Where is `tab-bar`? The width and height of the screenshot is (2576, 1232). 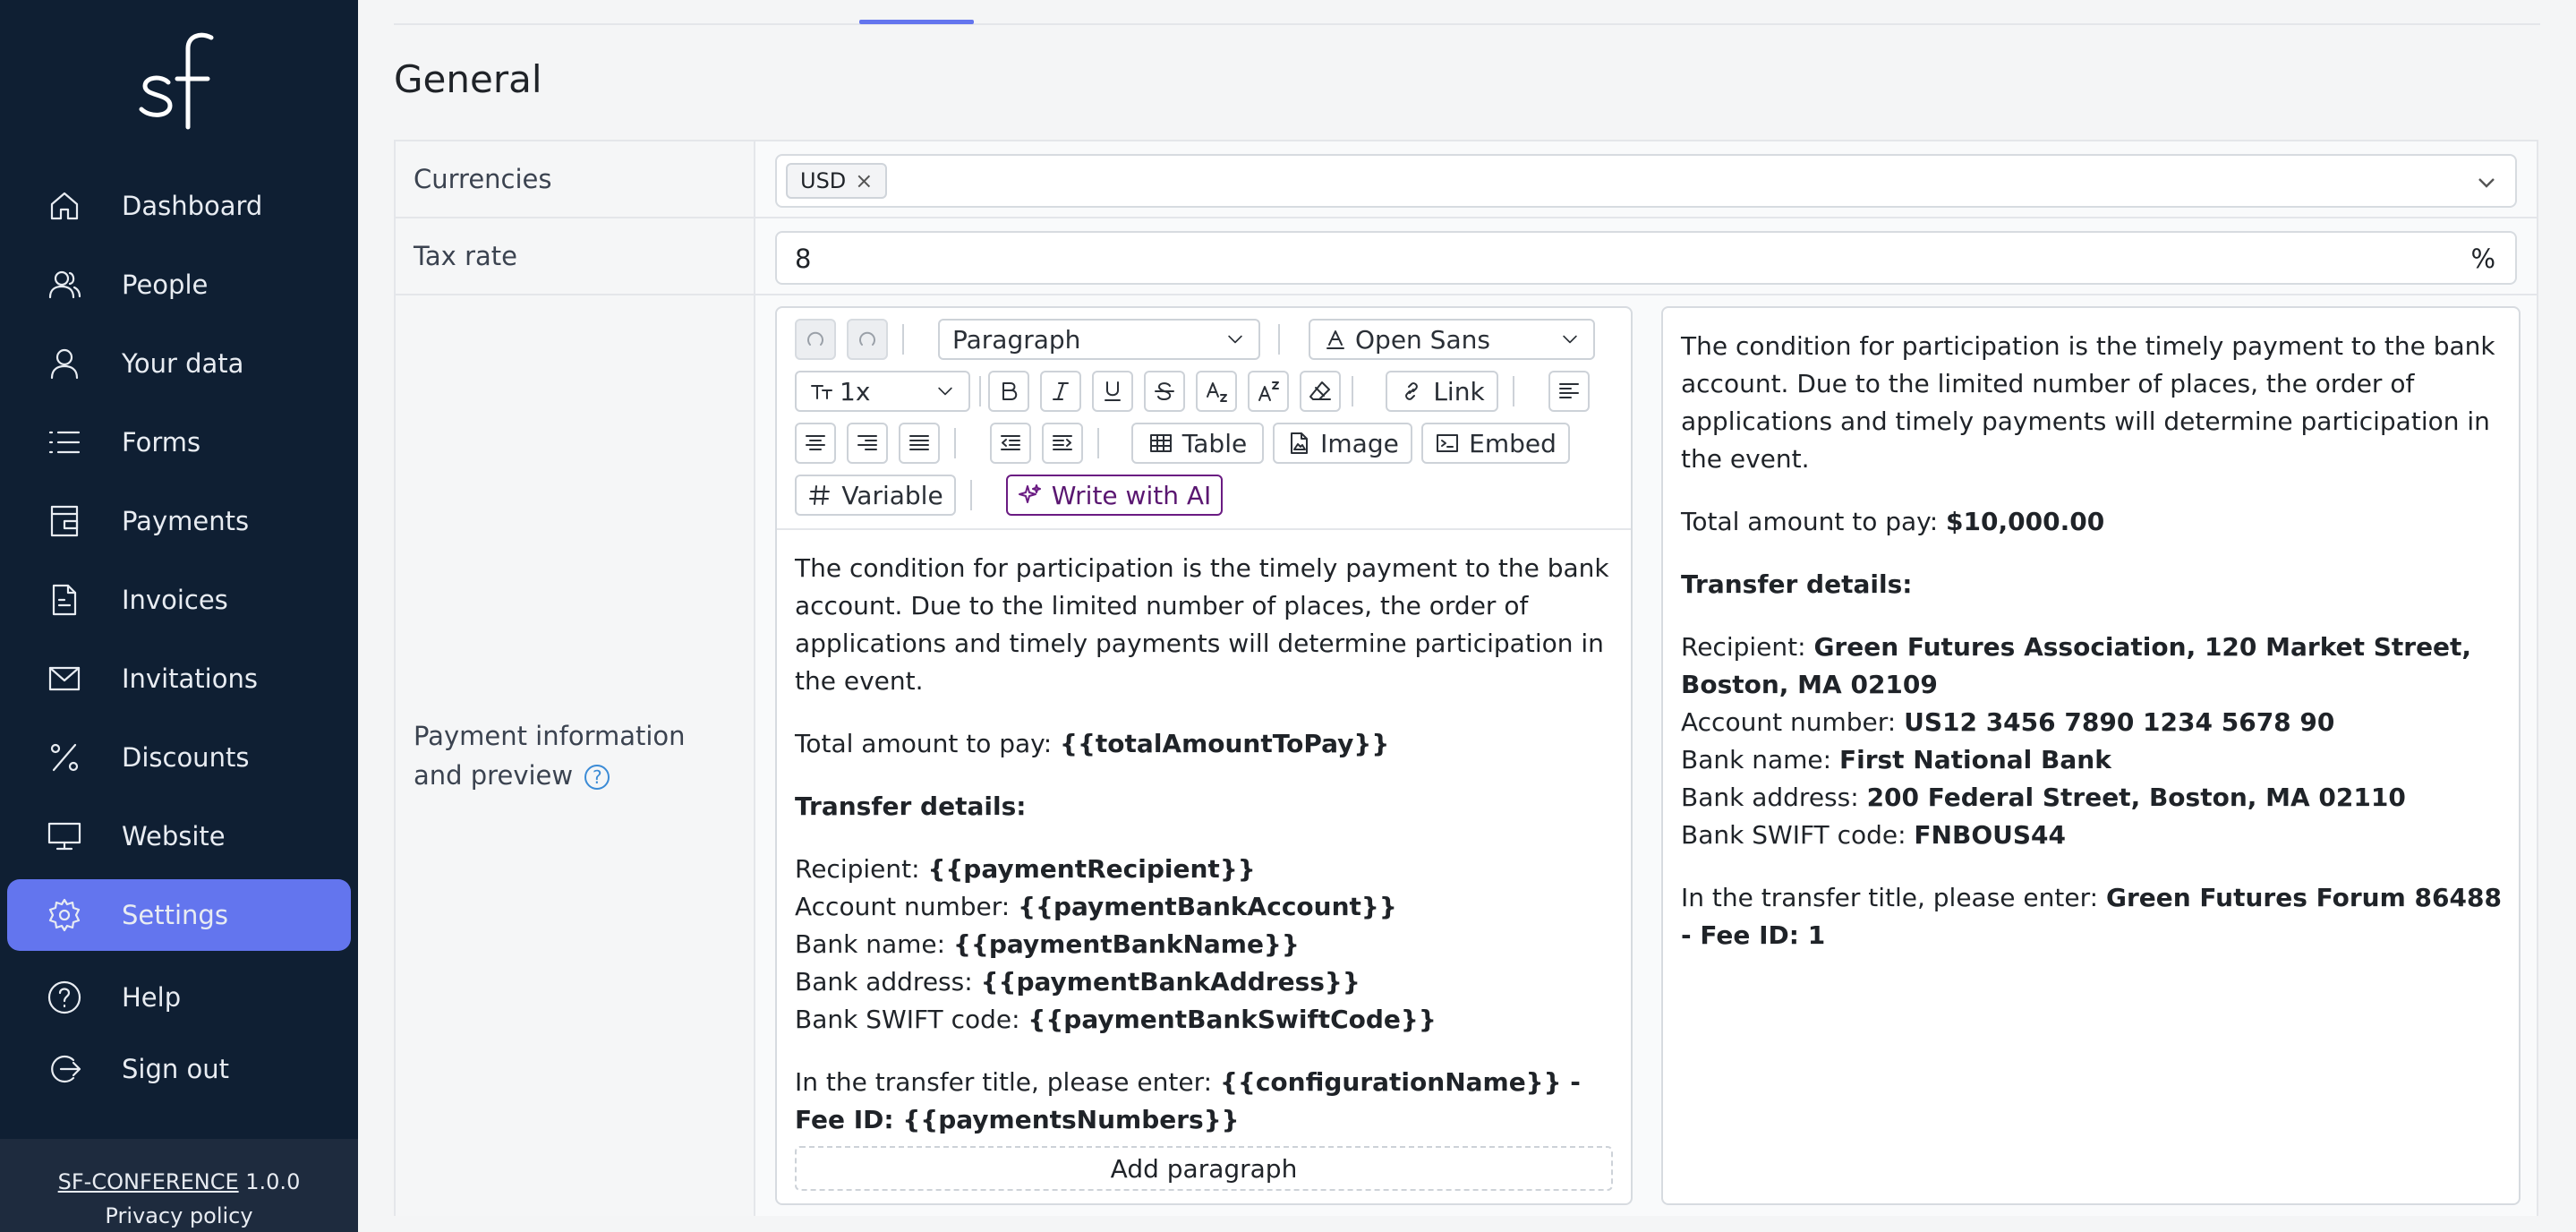 tab-bar is located at coordinates (1467, 12).